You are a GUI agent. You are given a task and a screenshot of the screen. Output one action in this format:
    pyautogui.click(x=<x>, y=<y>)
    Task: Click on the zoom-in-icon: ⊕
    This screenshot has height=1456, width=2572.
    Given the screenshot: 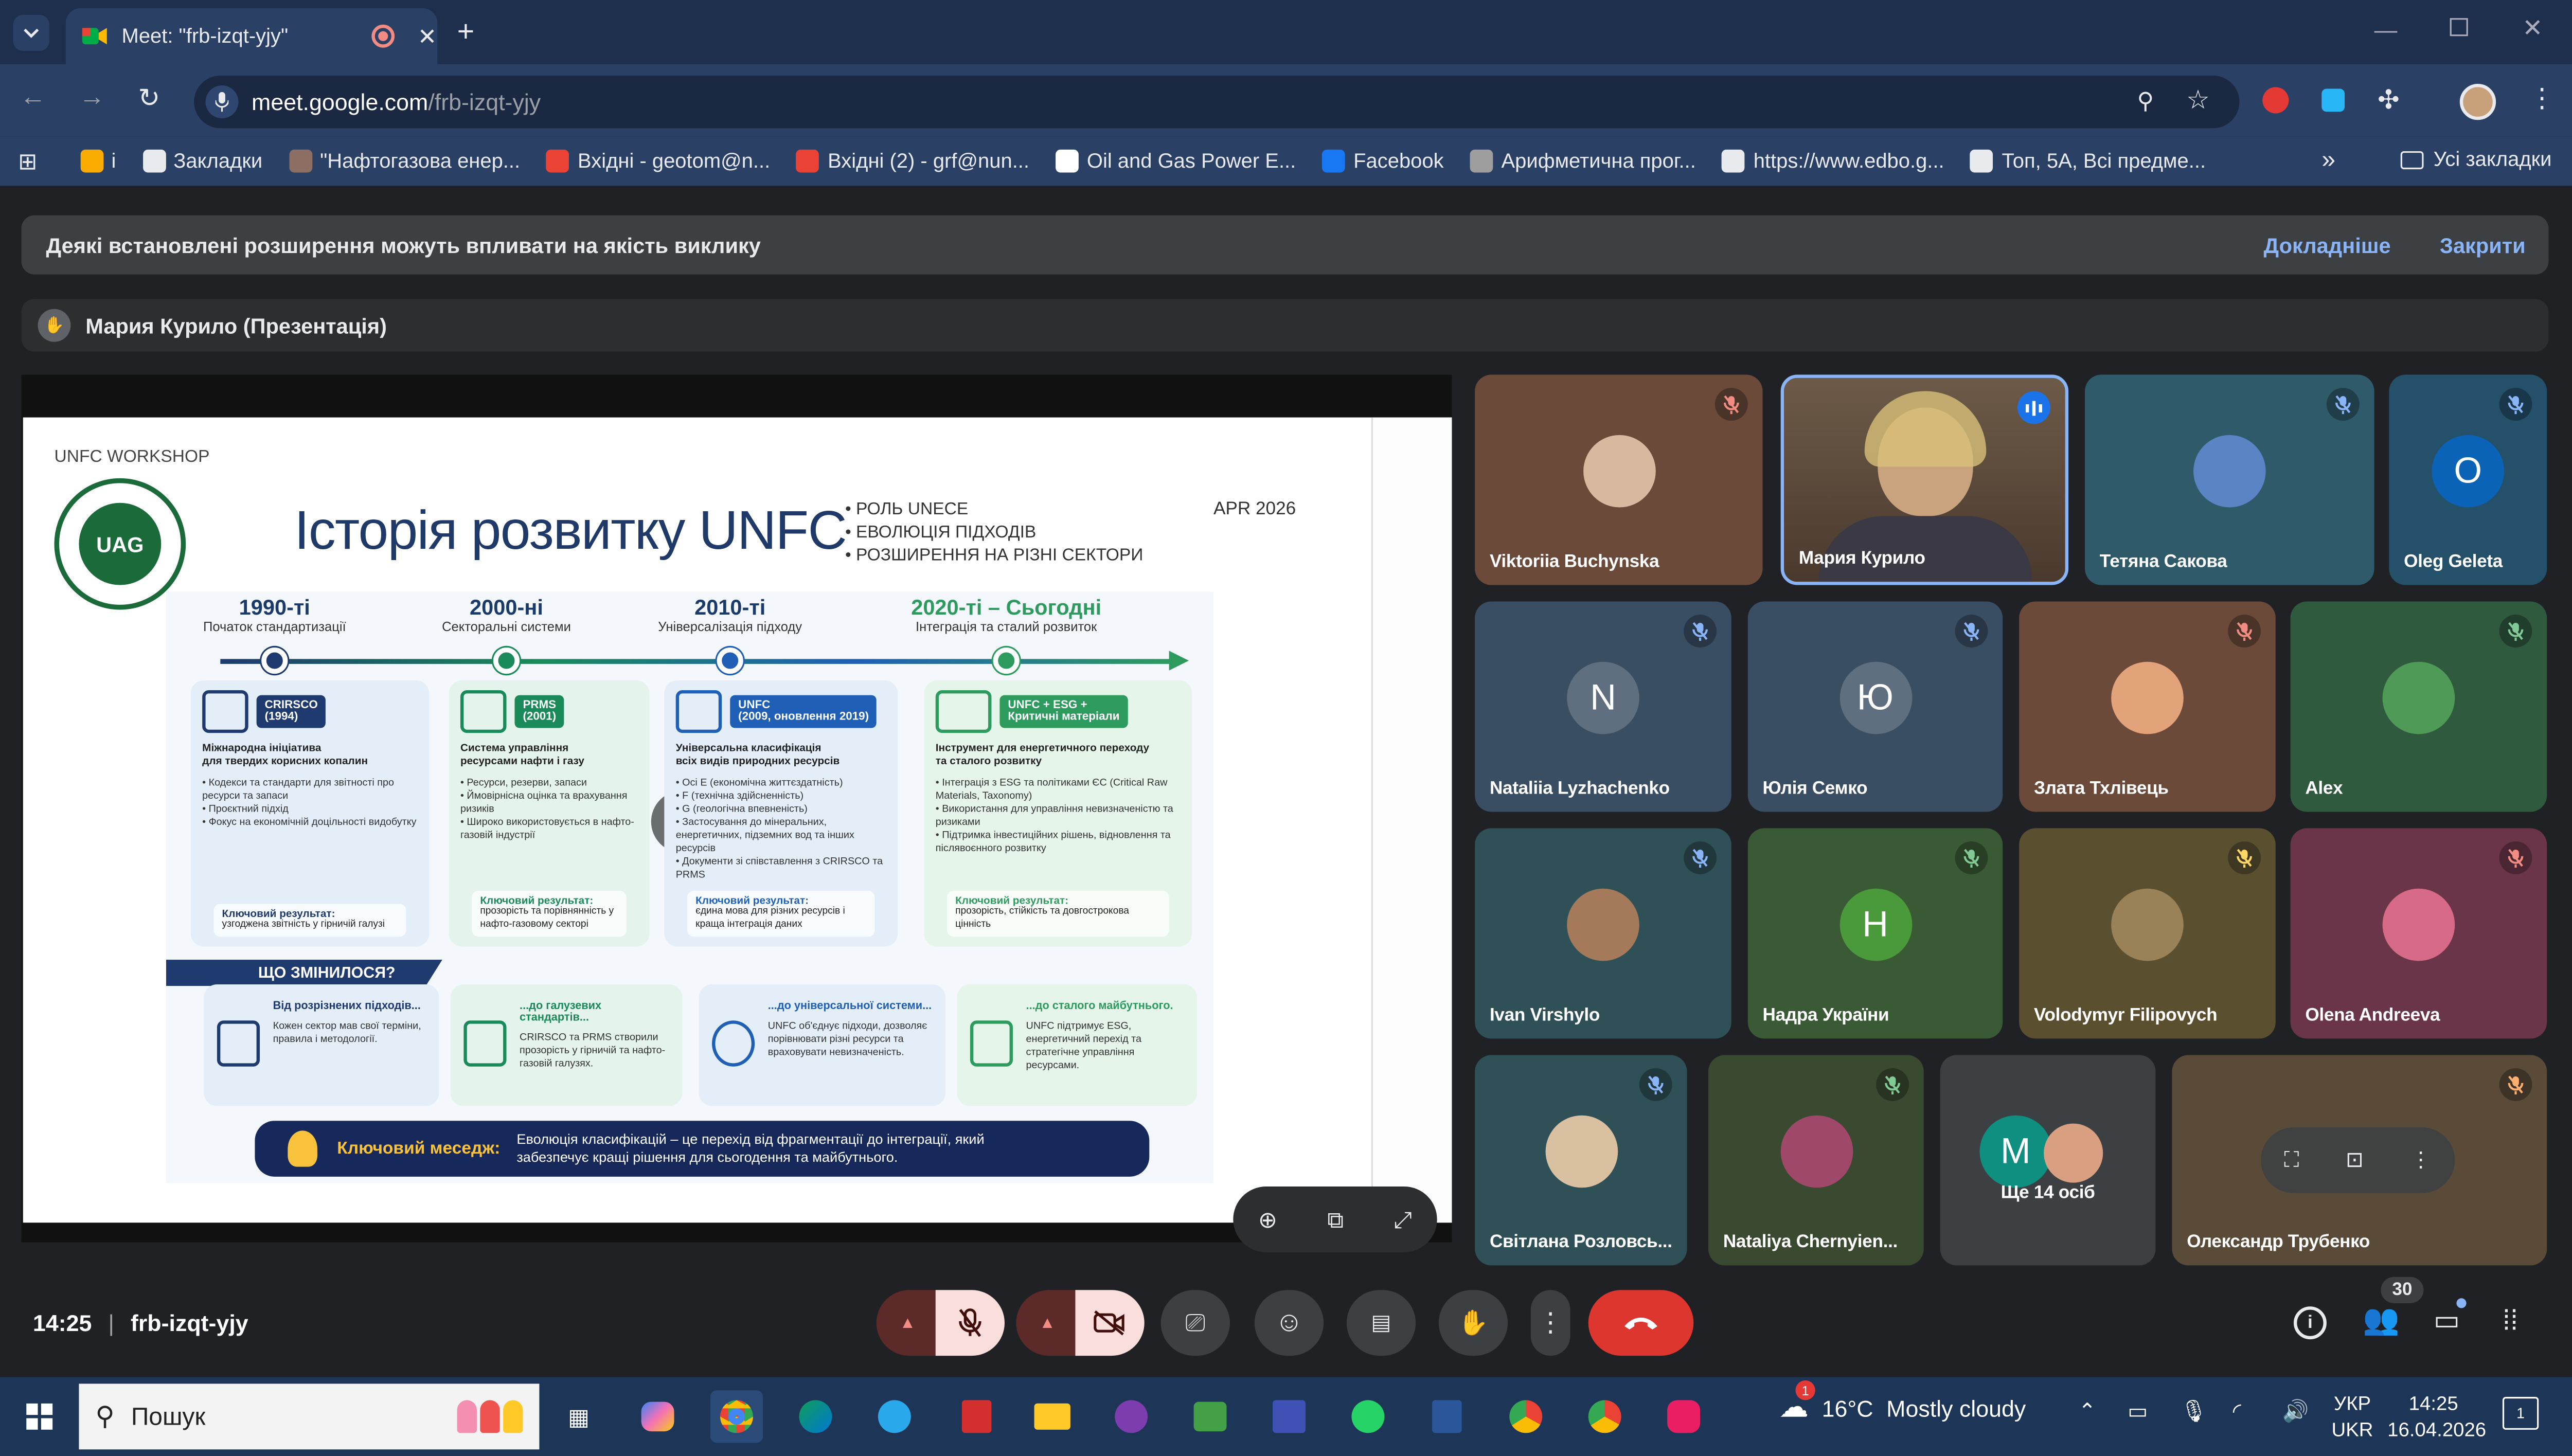 What is the action you would take?
    pyautogui.click(x=1268, y=1219)
    